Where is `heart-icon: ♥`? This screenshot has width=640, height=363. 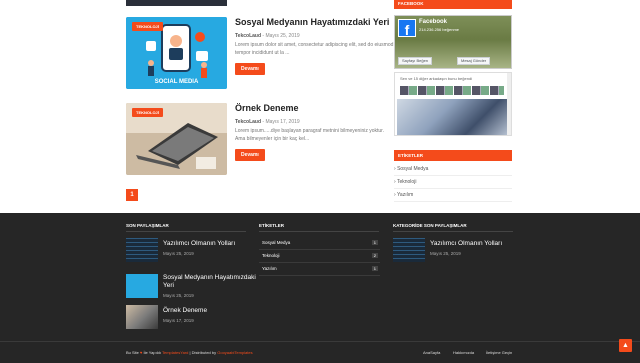 heart-icon: ♥ is located at coordinates (141, 352).